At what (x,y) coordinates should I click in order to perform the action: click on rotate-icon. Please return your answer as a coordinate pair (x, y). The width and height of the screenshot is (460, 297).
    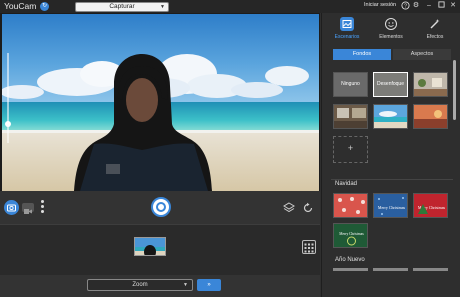
    Looking at the image, I should click on (308, 207).